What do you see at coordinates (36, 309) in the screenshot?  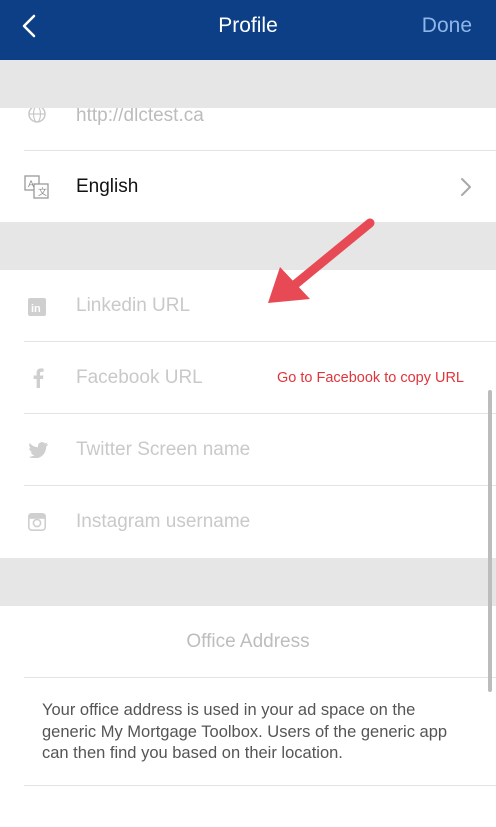 I see `svg-text: in` at bounding box center [36, 309].